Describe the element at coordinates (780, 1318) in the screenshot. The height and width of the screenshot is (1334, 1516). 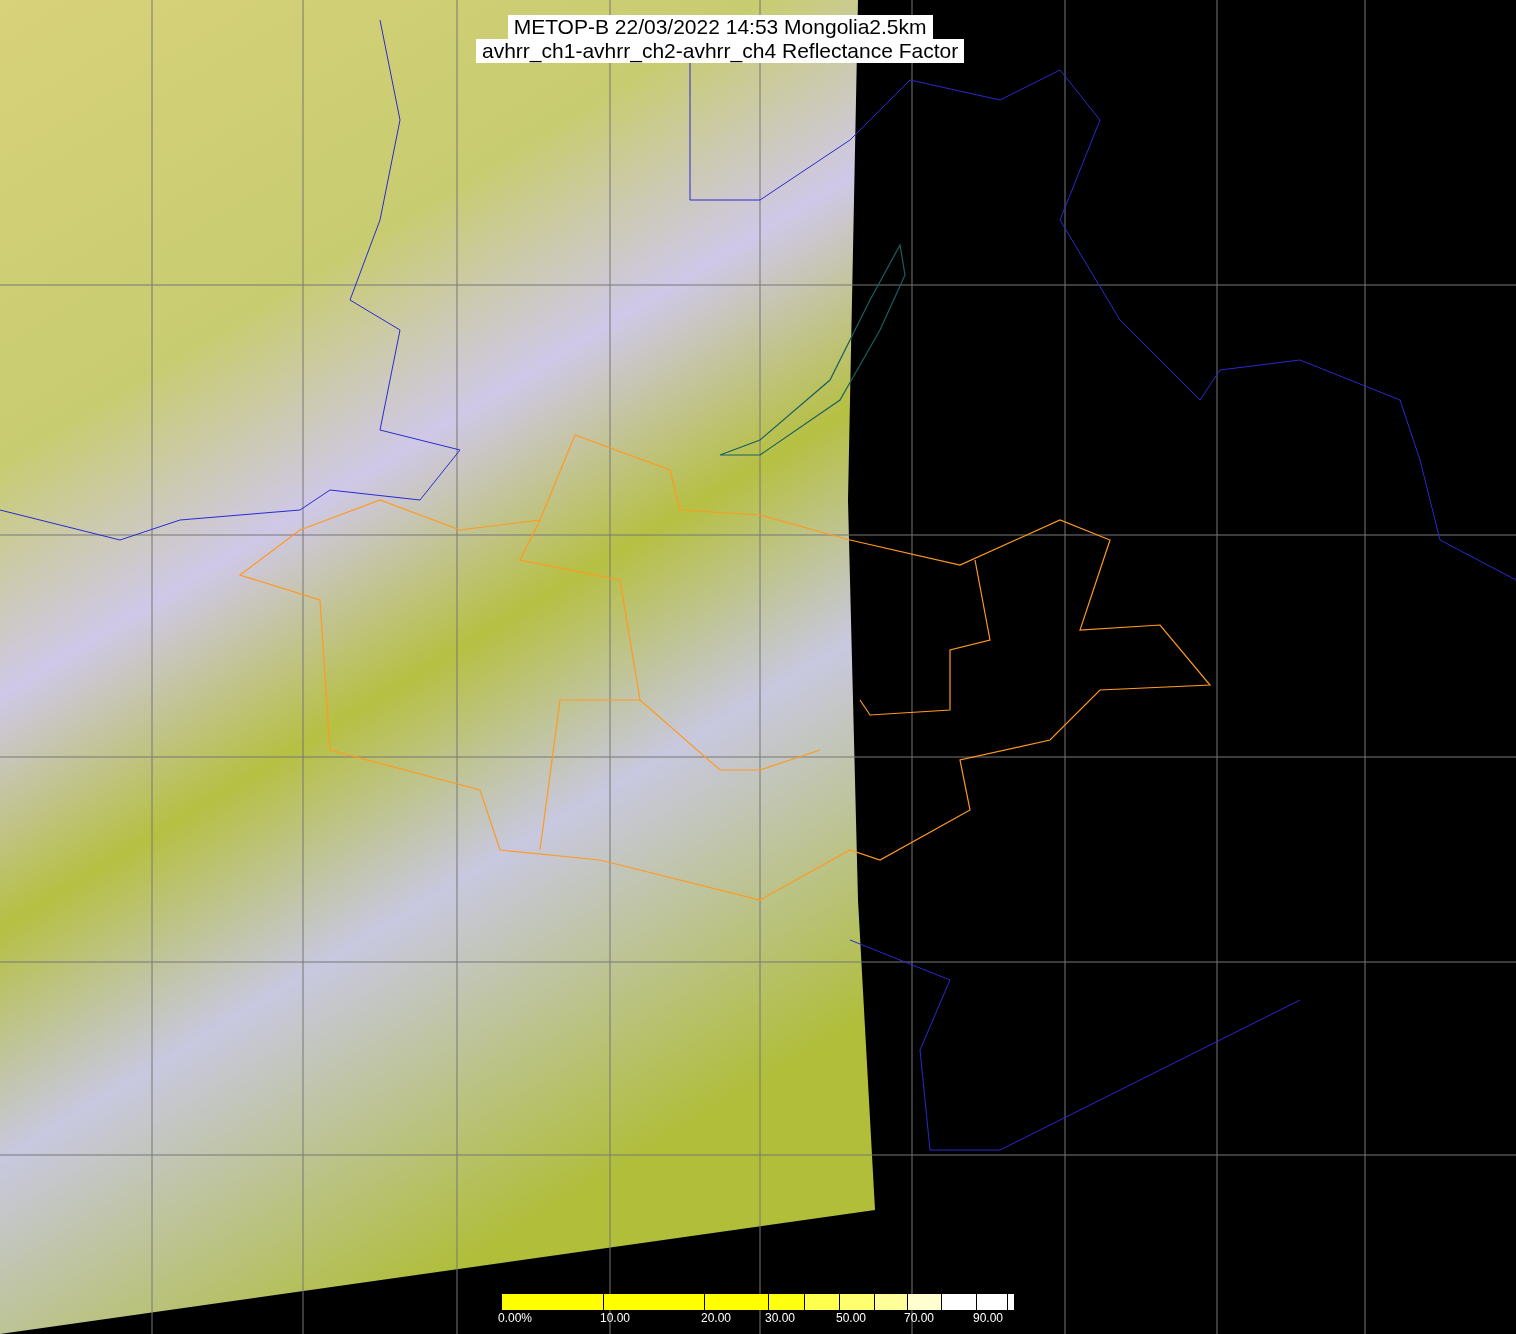
I see `scale-label: 30.00` at that location.